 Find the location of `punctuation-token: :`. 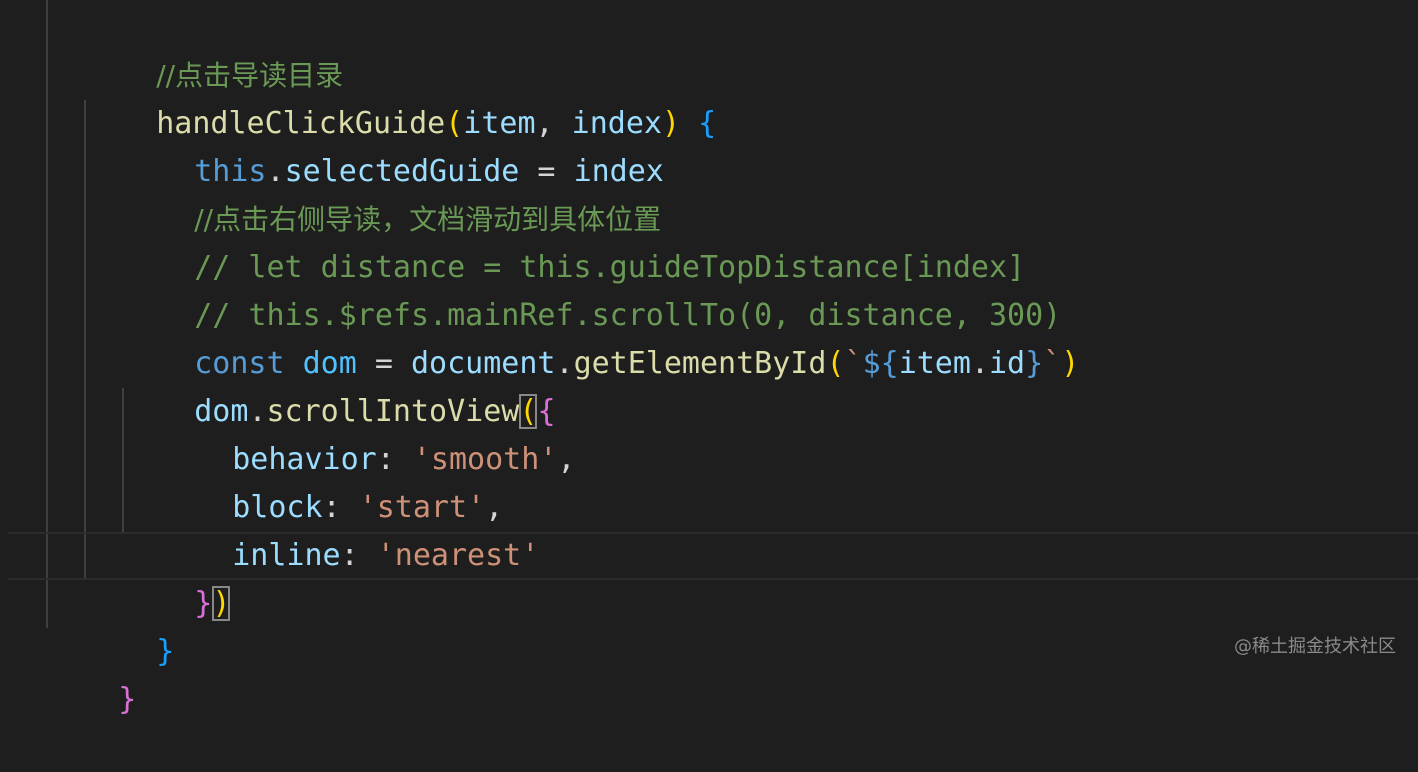

punctuation-token: : is located at coordinates (358, 555).